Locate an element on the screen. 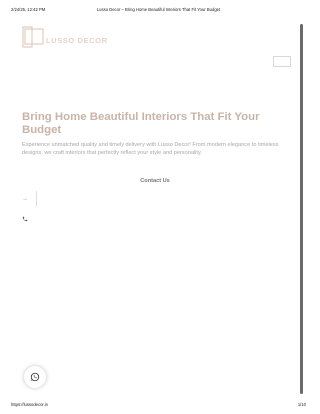  scrollbar is located at coordinates (301, 209).